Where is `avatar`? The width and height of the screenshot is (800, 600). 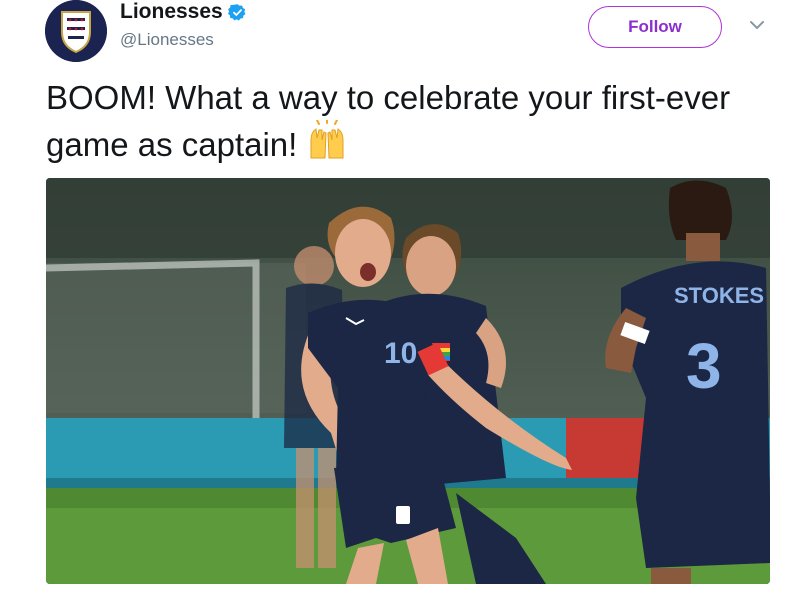 avatar is located at coordinates (76, 31).